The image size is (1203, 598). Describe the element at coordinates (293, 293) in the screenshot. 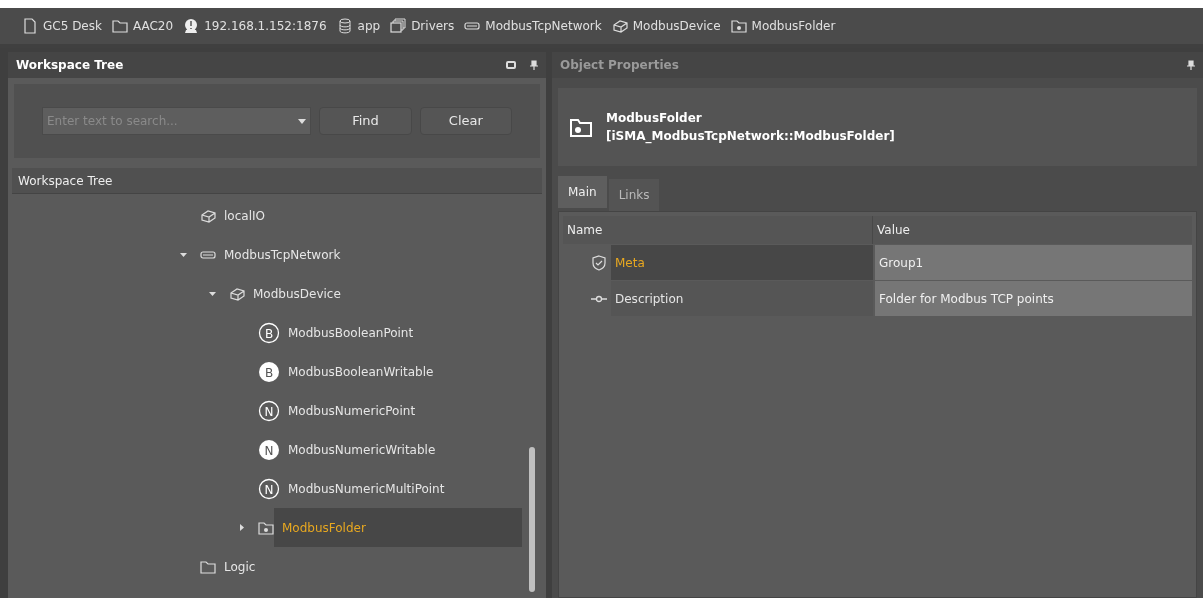

I see `tree-item: ModbusDevice` at that location.